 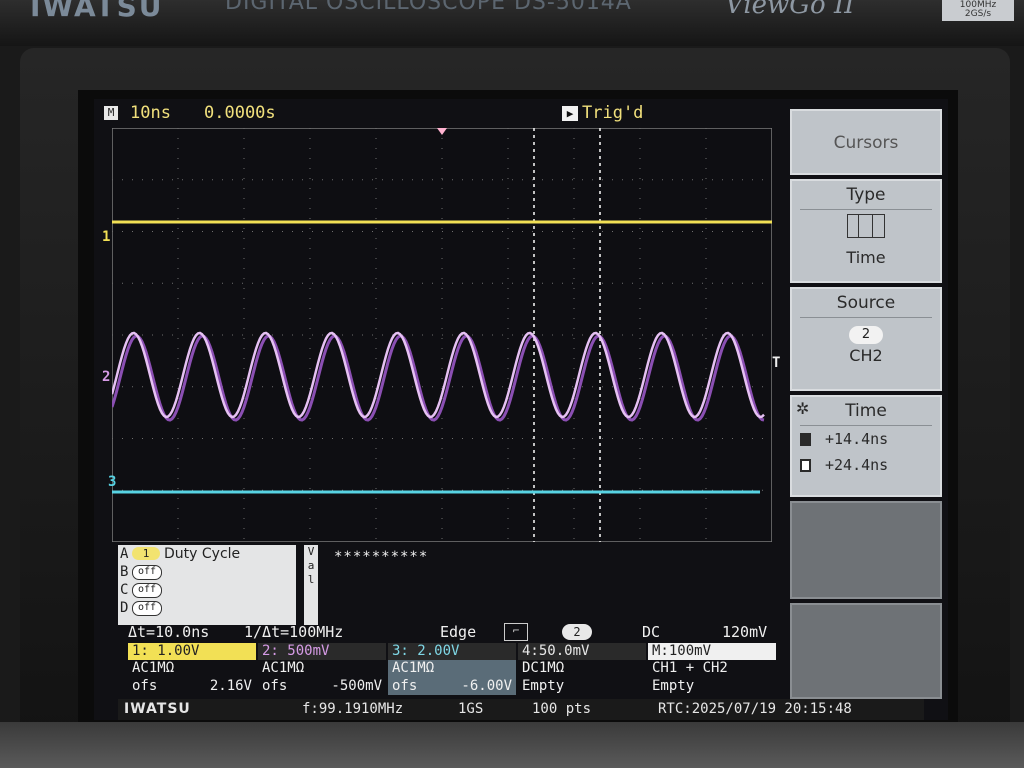 What do you see at coordinates (111, 113) in the screenshot?
I see `main-timebase-badge: M` at bounding box center [111, 113].